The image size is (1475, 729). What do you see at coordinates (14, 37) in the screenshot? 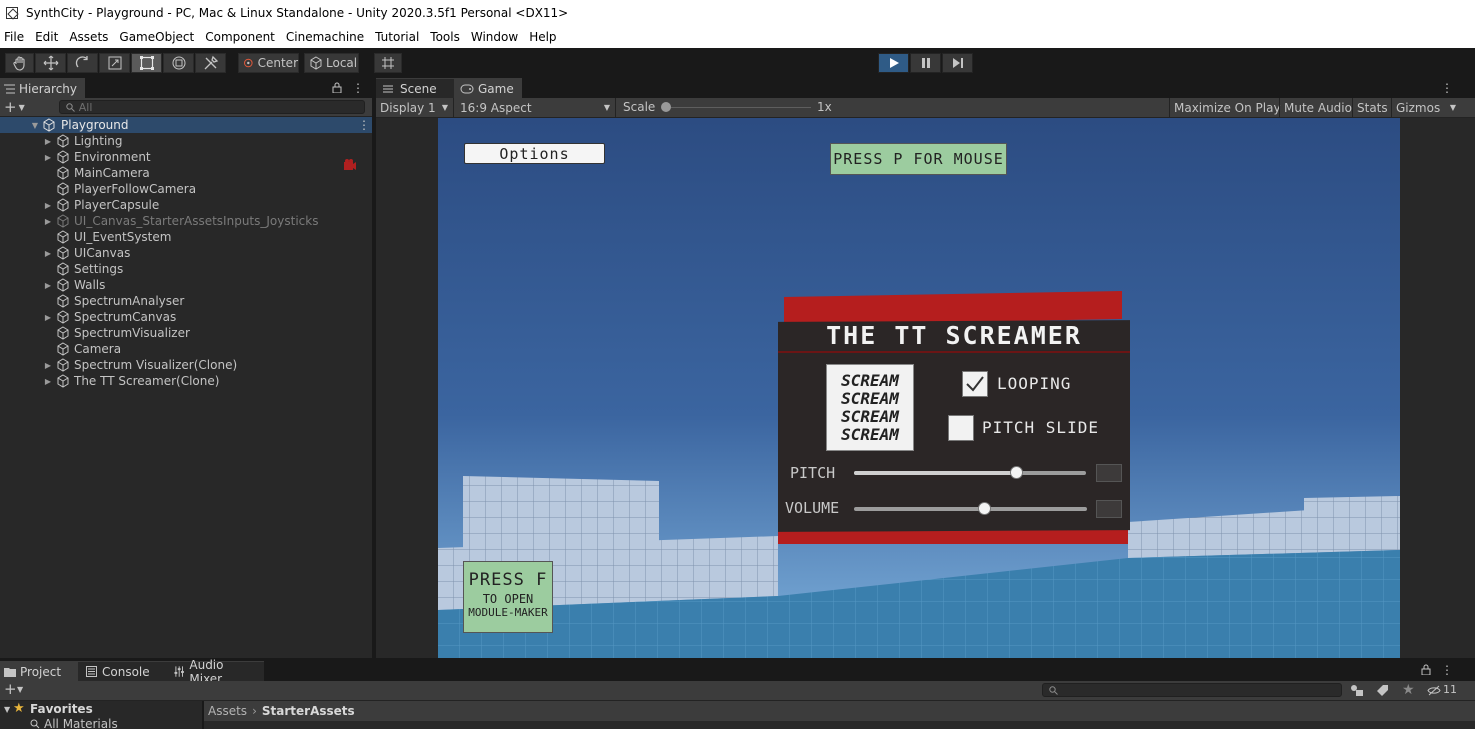
I see `menu-file: File` at bounding box center [14, 37].